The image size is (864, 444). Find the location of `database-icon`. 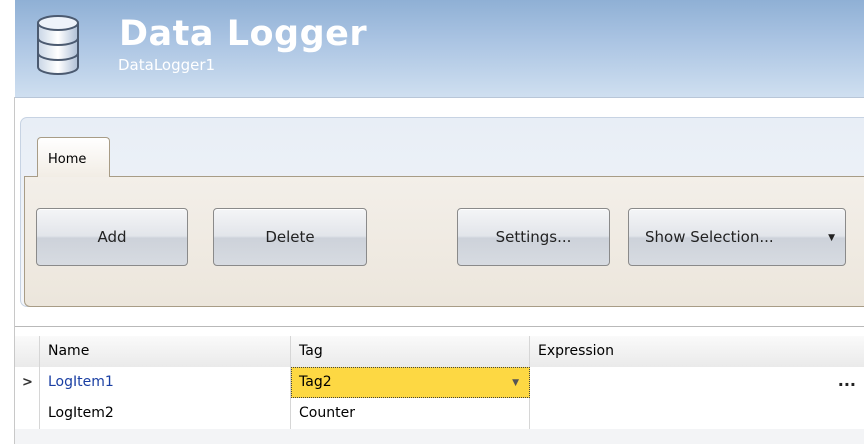

database-icon is located at coordinates (58, 45).